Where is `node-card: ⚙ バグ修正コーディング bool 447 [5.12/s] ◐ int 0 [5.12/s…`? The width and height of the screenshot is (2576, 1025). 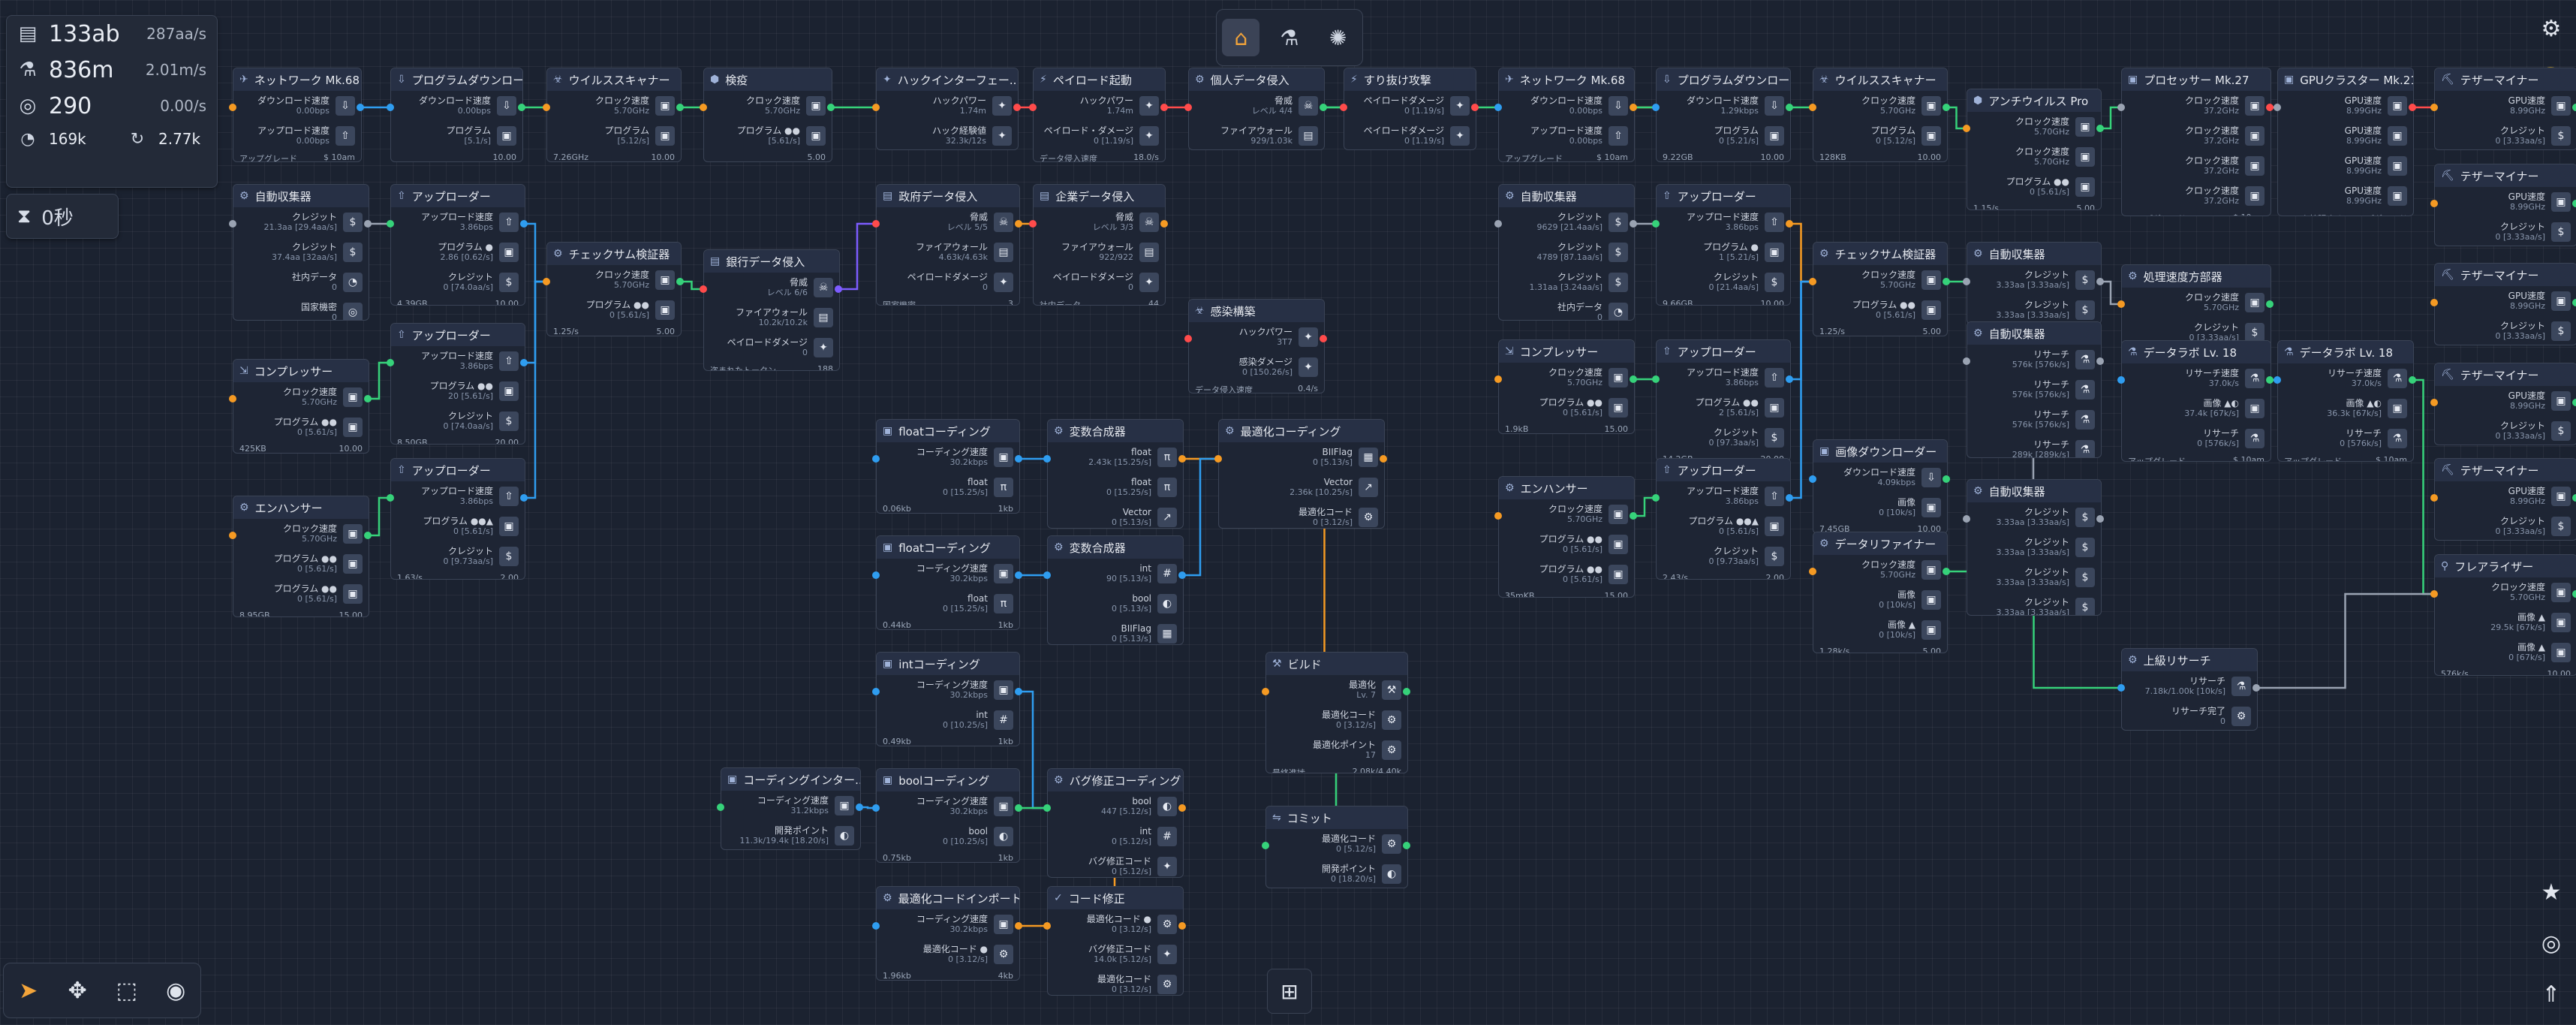
node-card: ⚙ バグ修正コーディング bool 447 [5.12/s] ◐ int 0 [5.12/s… is located at coordinates (1115, 823).